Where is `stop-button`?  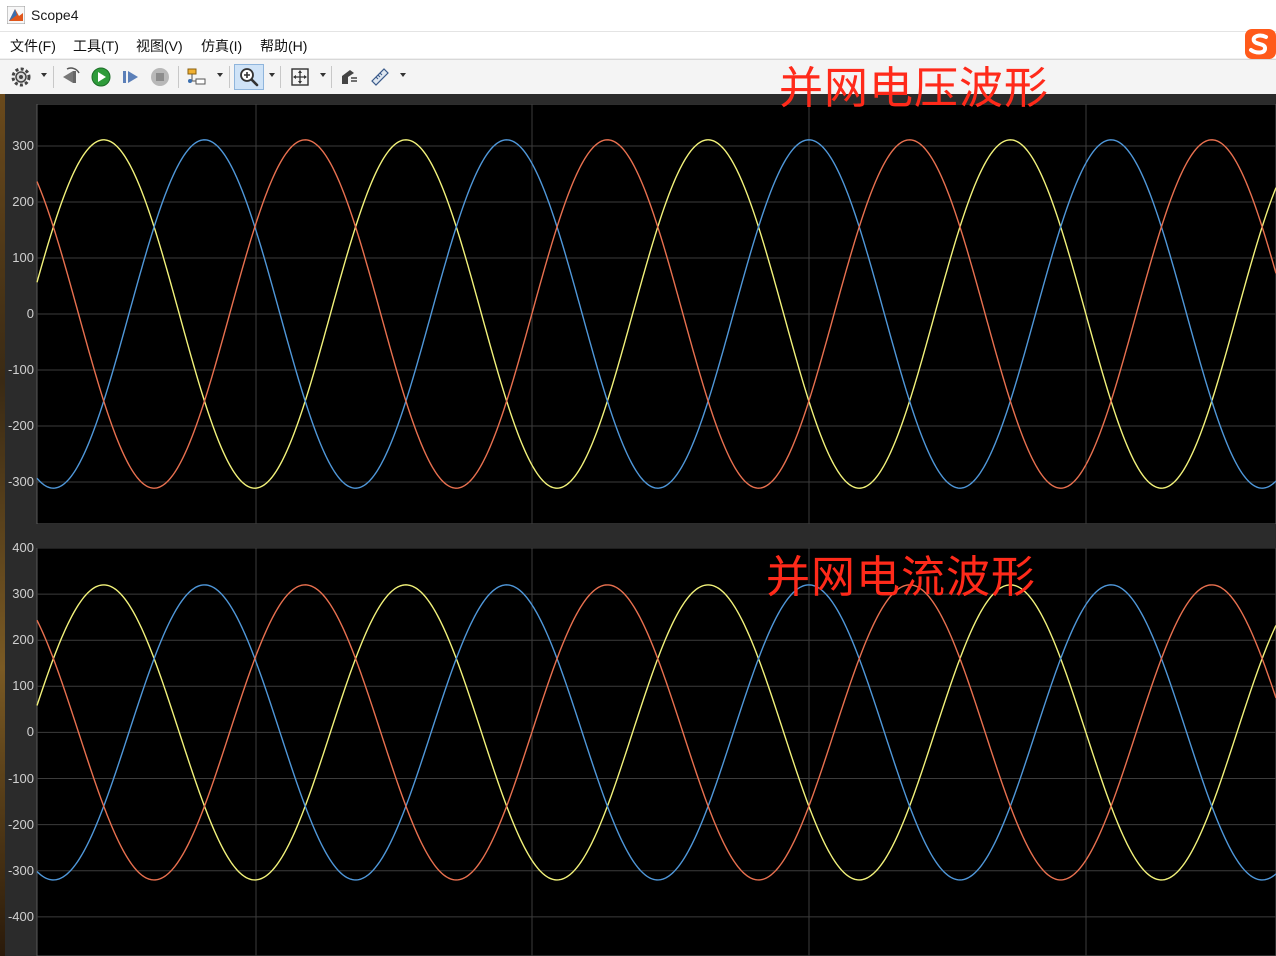
stop-button is located at coordinates (160, 77).